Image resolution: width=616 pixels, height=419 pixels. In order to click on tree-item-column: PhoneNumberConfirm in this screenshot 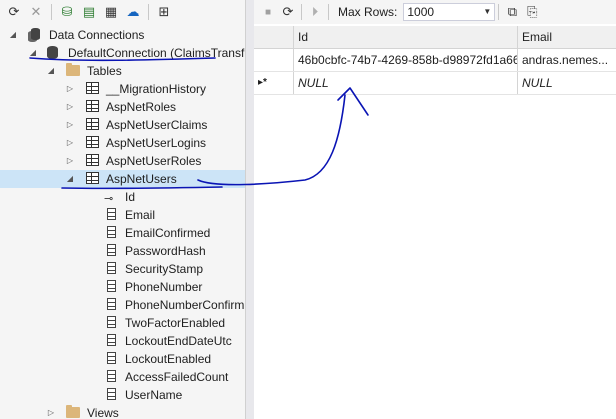, I will do `click(122, 305)`.